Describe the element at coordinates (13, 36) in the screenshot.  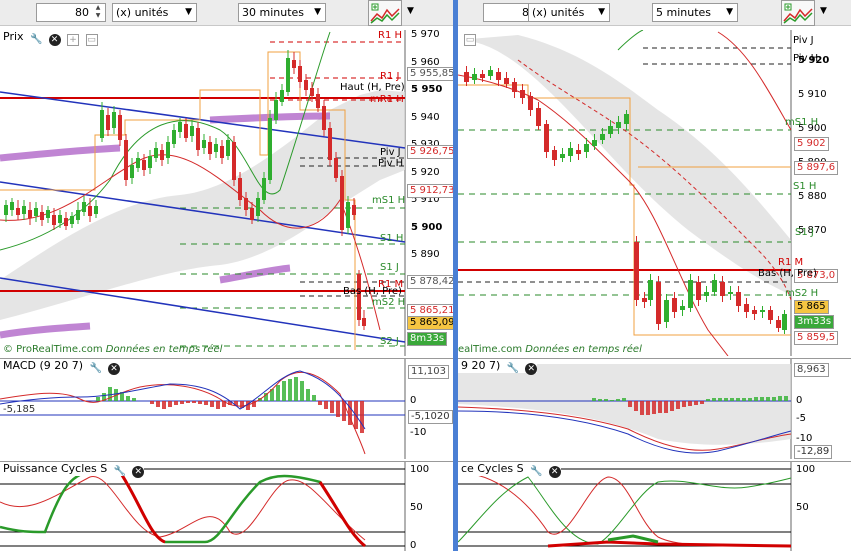
I see `chart-title: Prix` at that location.